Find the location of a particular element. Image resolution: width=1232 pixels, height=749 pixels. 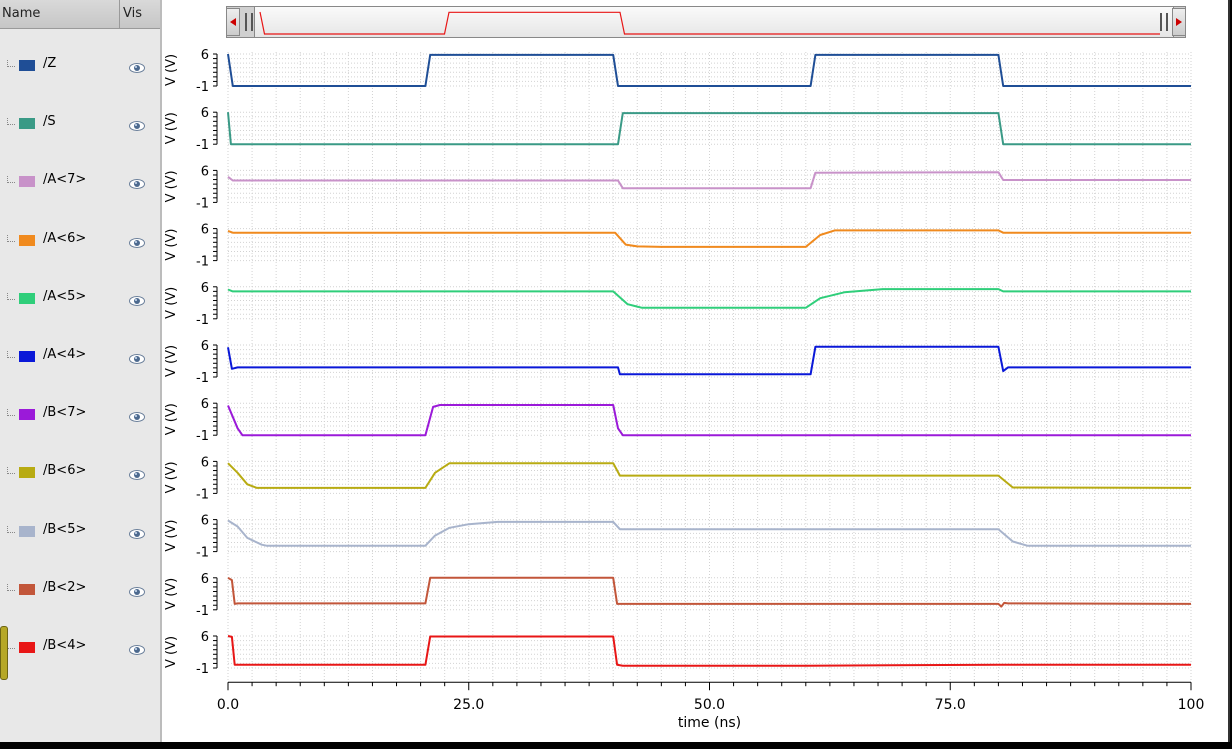

signal-list-header: Name Vis is located at coordinates (80, 14).